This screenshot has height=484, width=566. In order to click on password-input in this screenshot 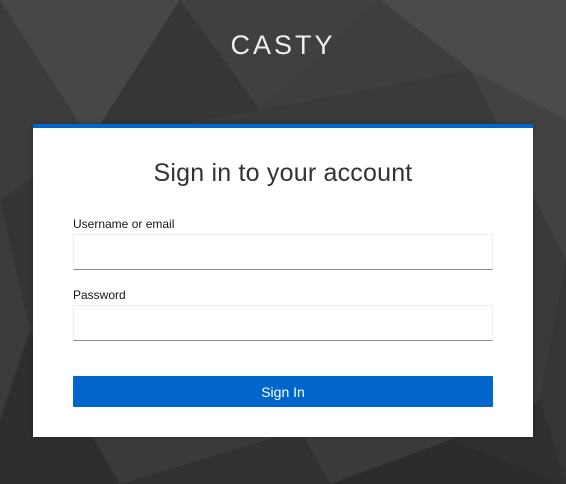, I will do `click(283, 323)`.